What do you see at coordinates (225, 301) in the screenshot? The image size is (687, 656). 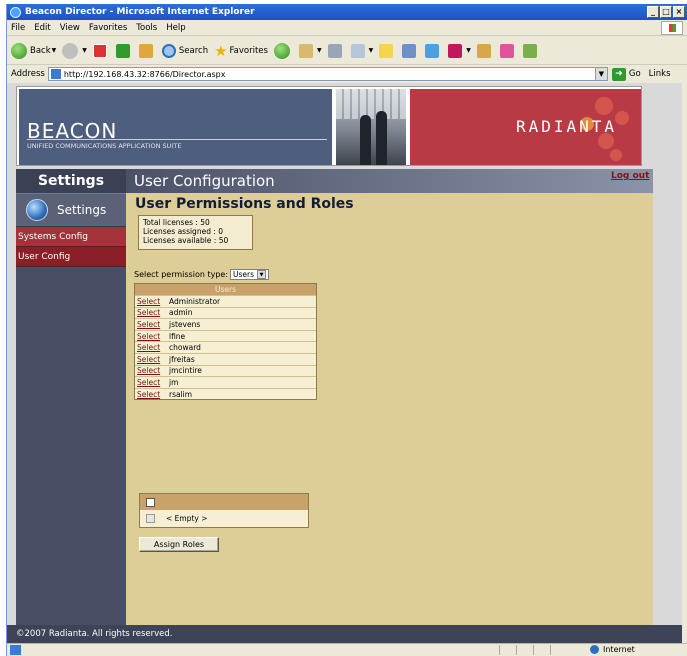 I see `table-row: Select Administrator` at bounding box center [225, 301].